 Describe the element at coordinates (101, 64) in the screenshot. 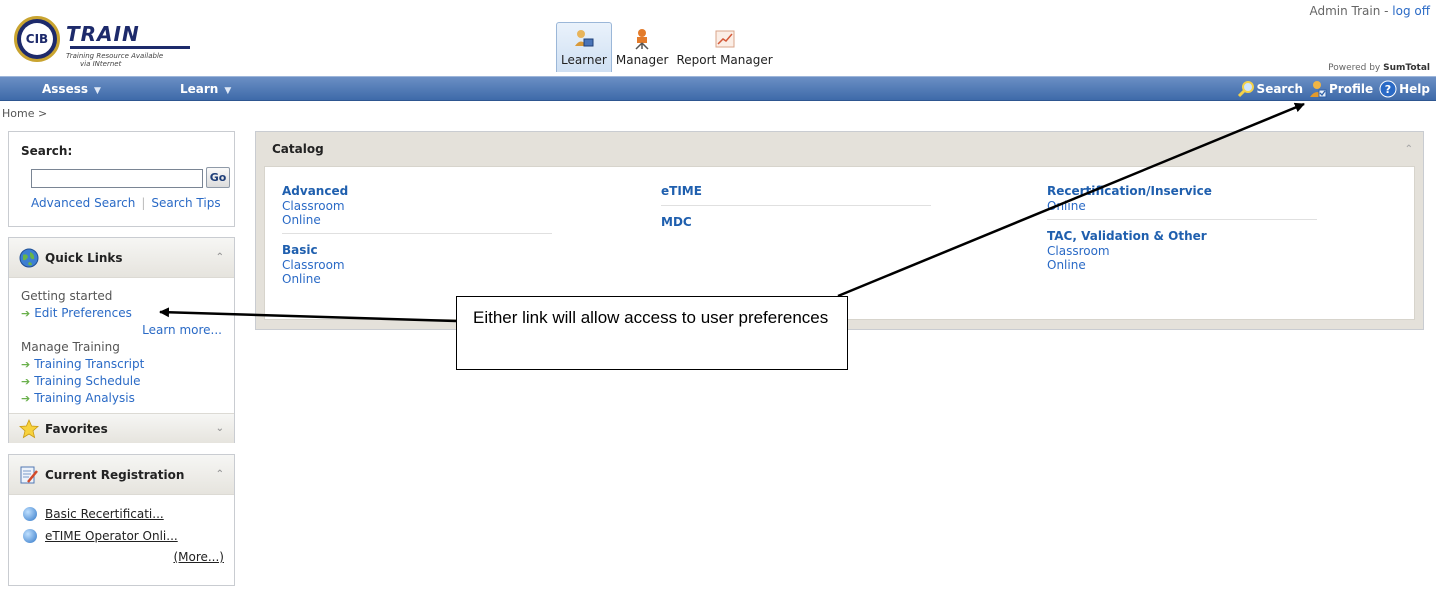

I see `logo-tagline-line-2: via INternet` at that location.